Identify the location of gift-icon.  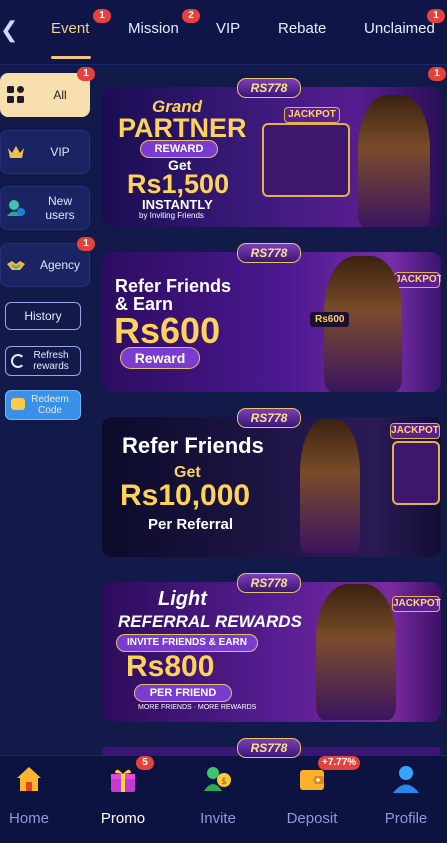
(123, 780).